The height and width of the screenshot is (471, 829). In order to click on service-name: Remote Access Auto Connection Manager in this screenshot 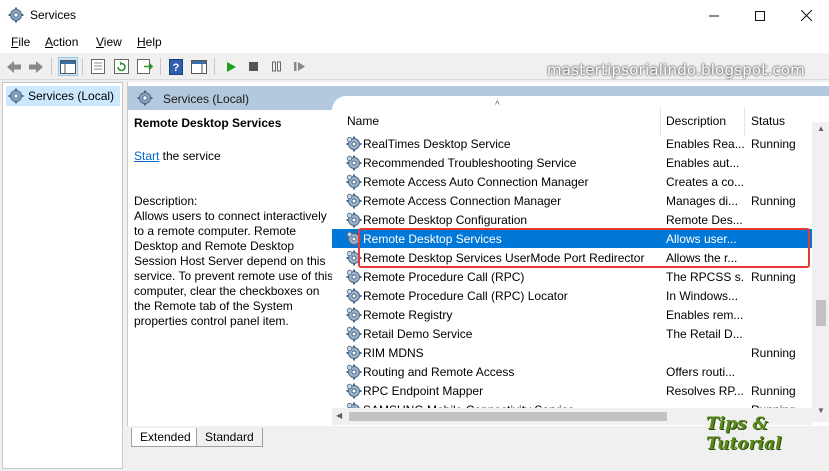, I will do `click(476, 182)`.